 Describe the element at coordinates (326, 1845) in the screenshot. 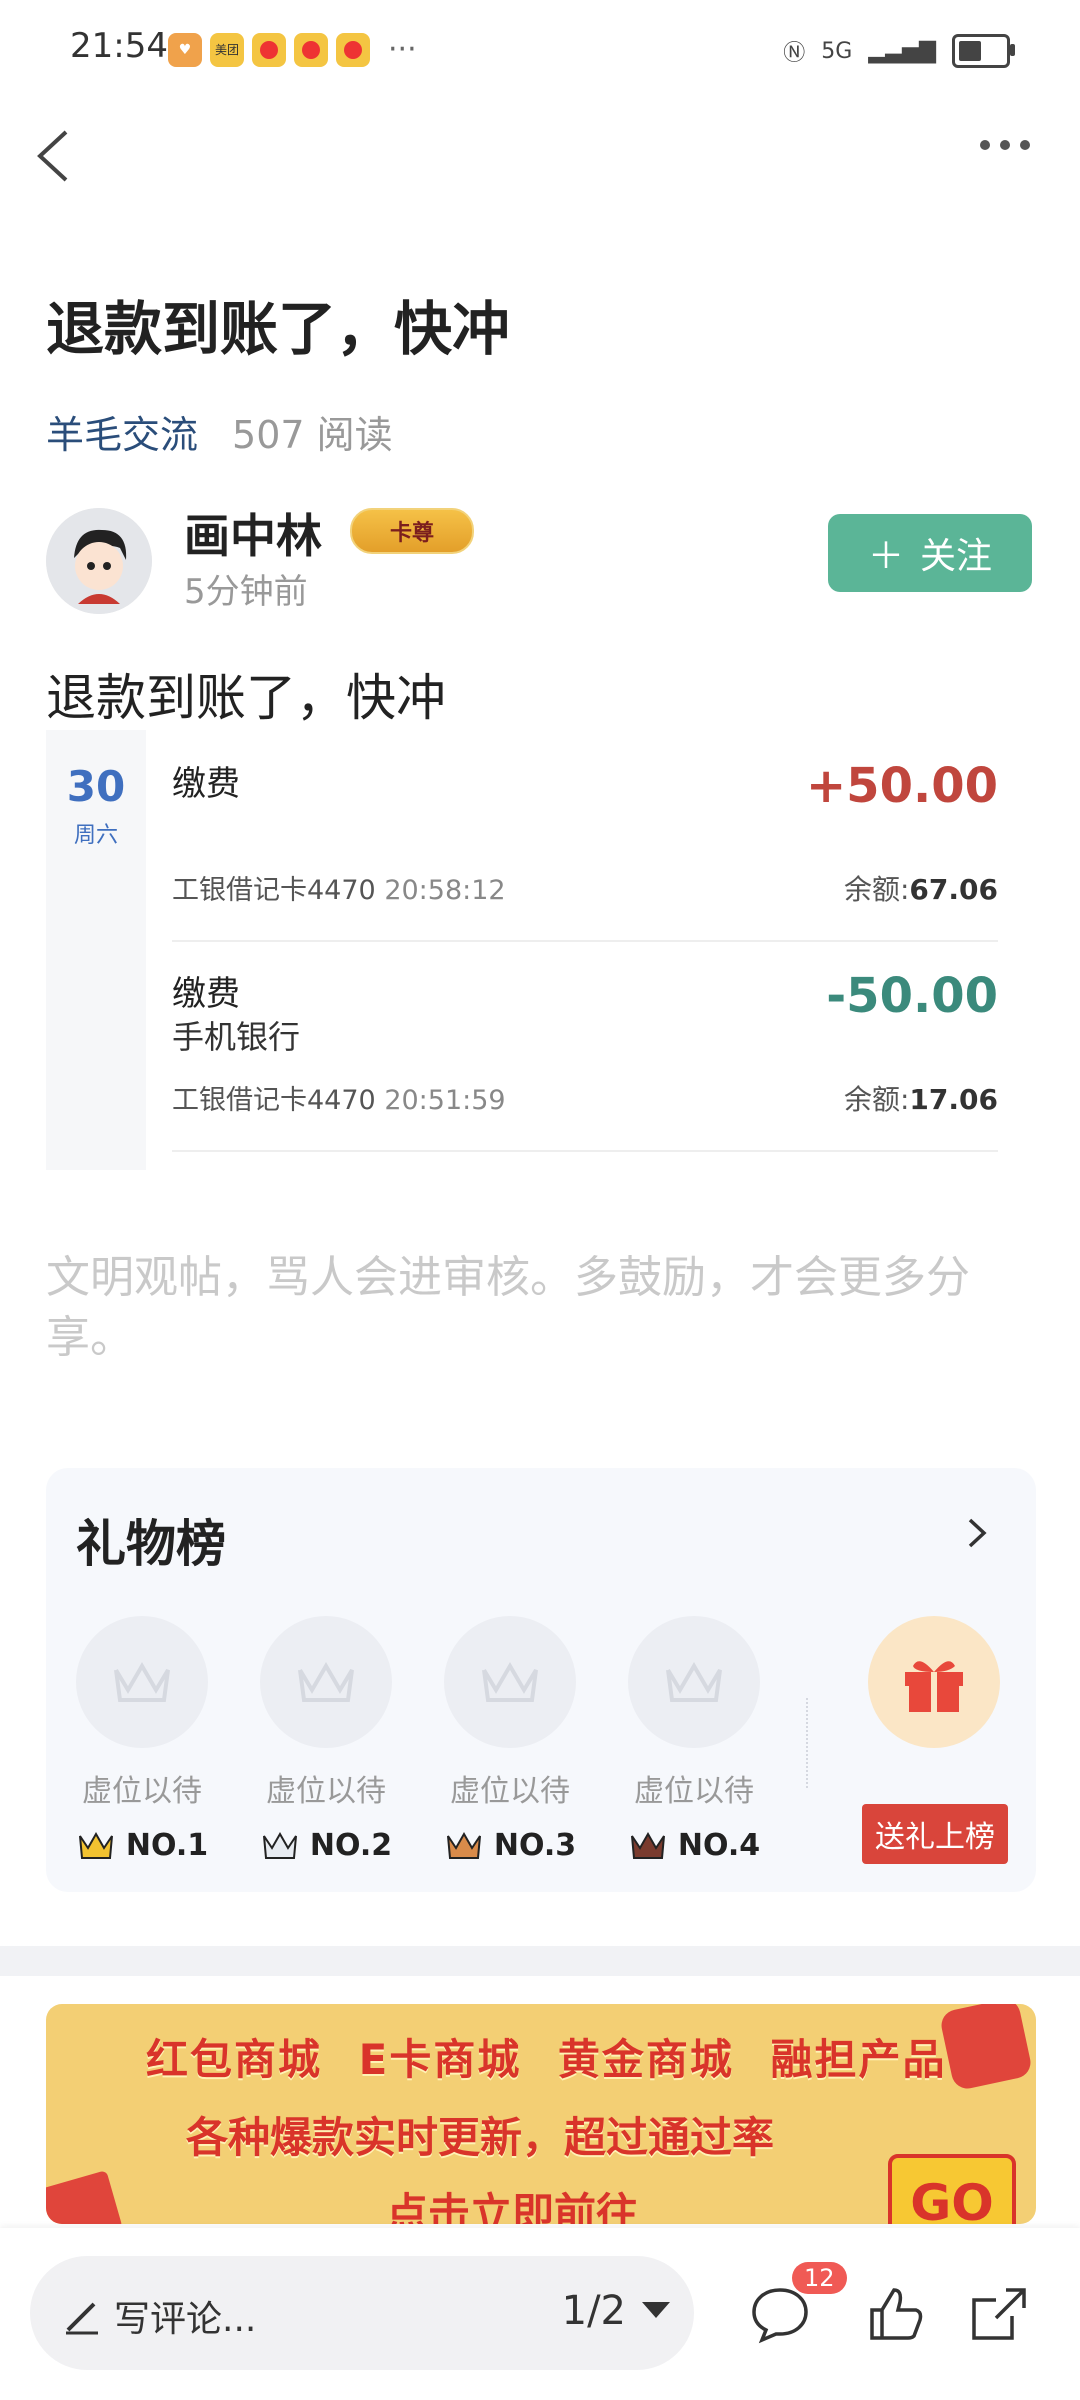

I see `slot-rank: NO.2` at that location.